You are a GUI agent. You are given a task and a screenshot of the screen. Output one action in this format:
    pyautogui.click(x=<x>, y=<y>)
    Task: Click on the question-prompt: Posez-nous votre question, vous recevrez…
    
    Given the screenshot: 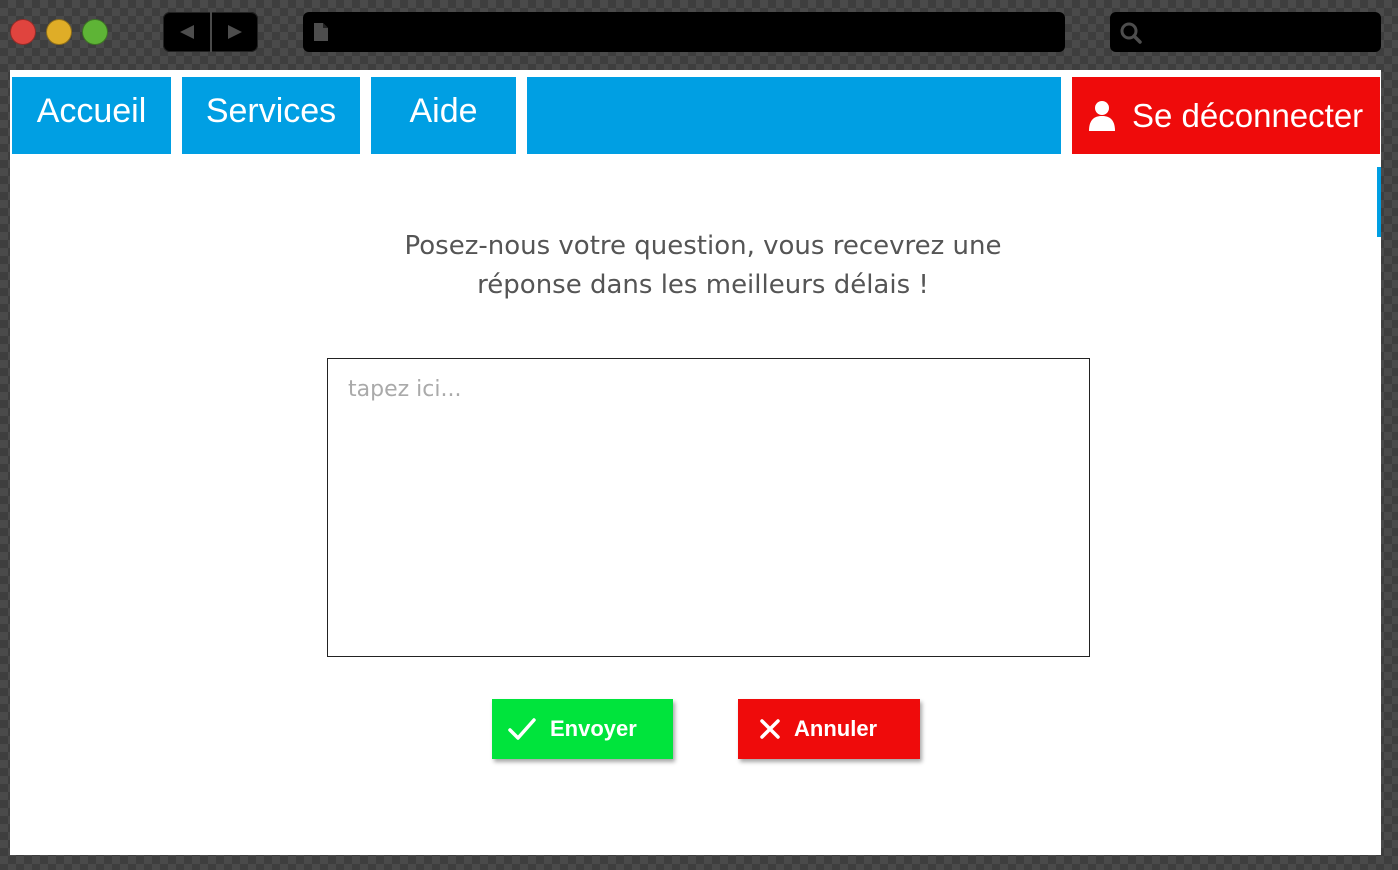 What is the action you would take?
    pyautogui.click(x=703, y=266)
    